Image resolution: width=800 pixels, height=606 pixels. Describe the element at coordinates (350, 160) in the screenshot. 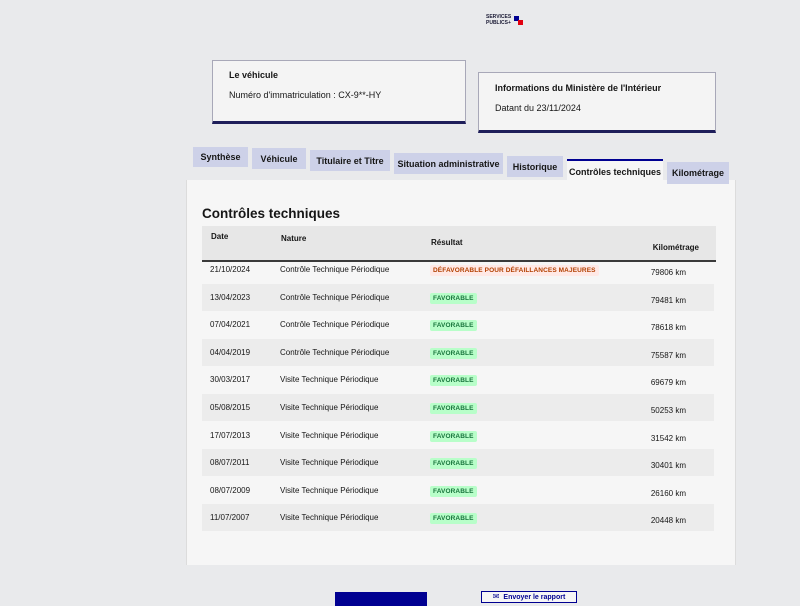

I see `tab-titulaire: Titulaire et Titre` at that location.